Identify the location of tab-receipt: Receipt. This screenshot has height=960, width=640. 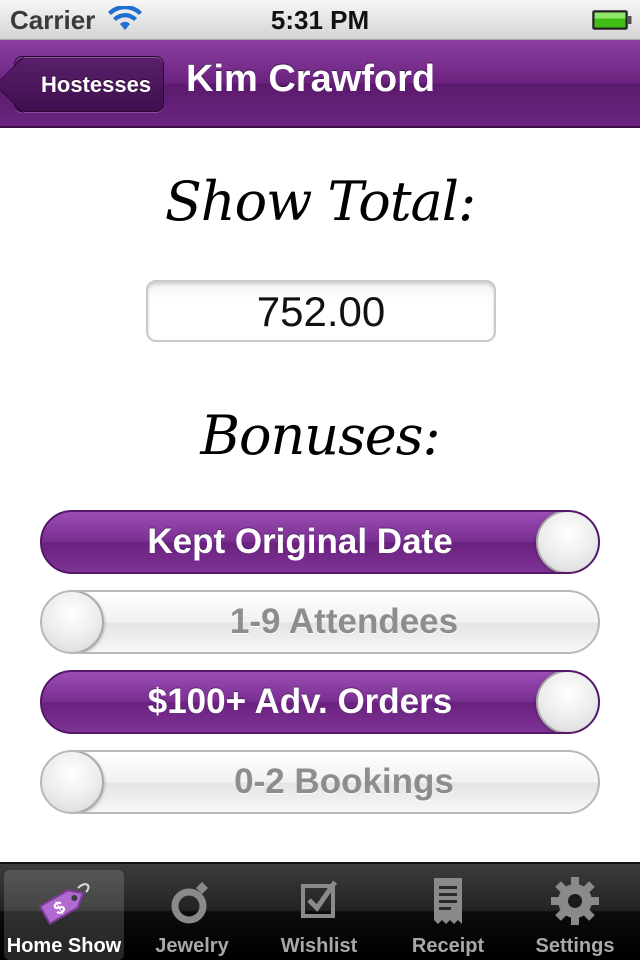
(448, 915).